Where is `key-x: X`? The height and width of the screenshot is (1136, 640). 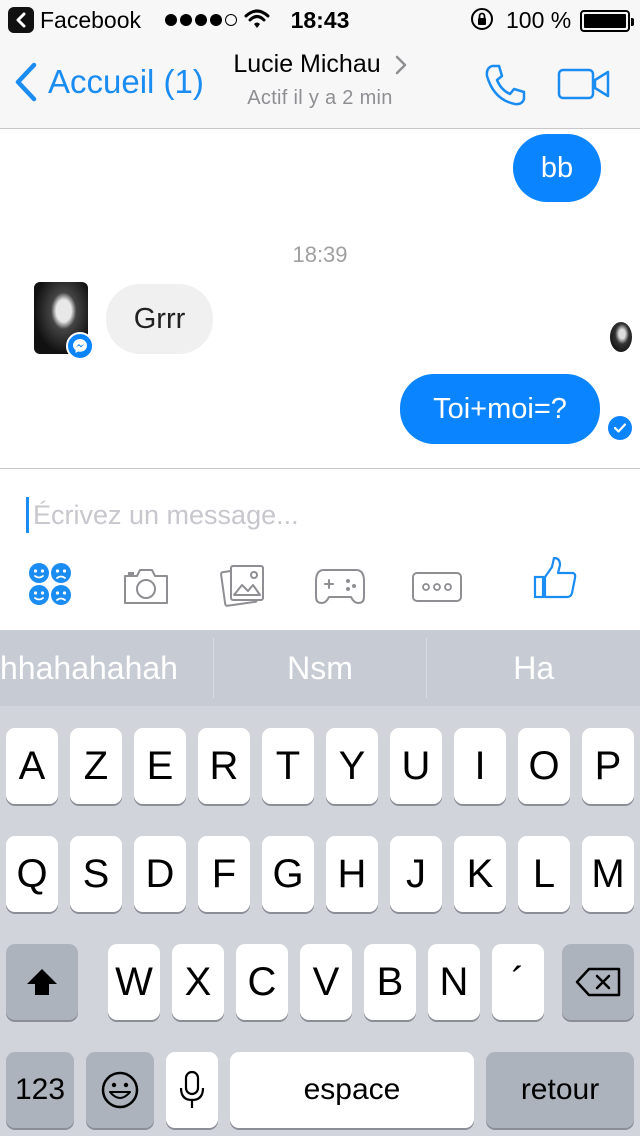 key-x: X is located at coordinates (198, 982).